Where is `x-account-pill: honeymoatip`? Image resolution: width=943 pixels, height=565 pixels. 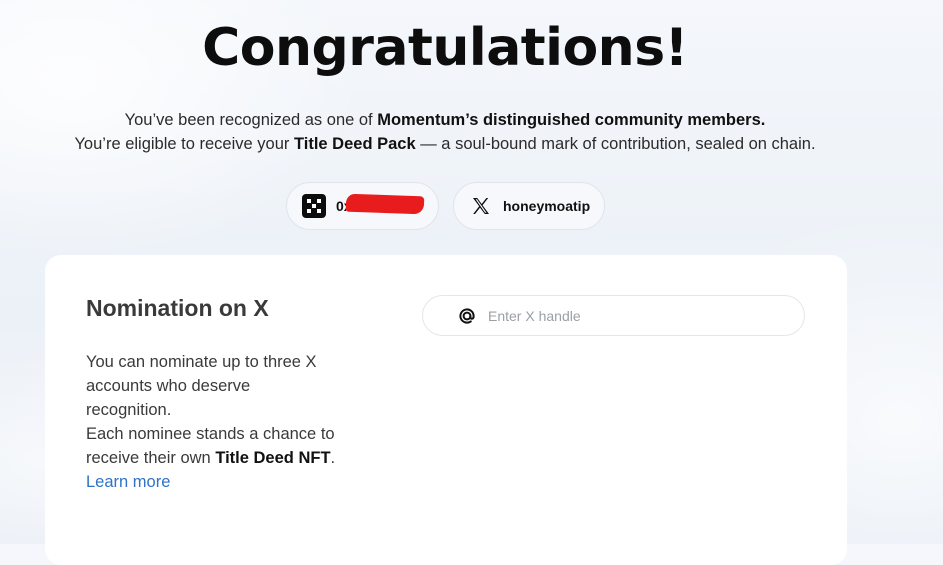 x-account-pill: honeymoatip is located at coordinates (529, 206).